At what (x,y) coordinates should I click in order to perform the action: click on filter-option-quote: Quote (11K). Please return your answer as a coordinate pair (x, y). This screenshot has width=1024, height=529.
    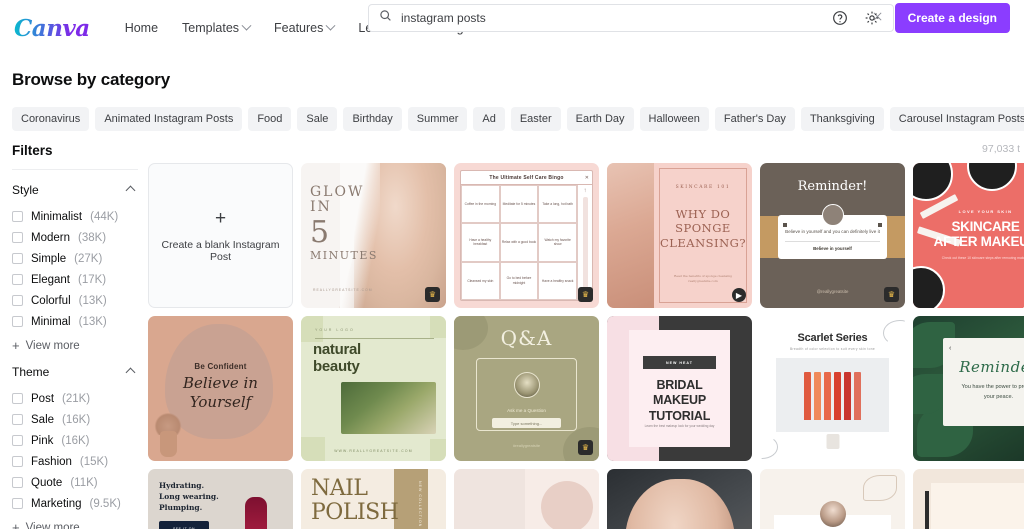
    Looking at the image, I should click on (75, 482).